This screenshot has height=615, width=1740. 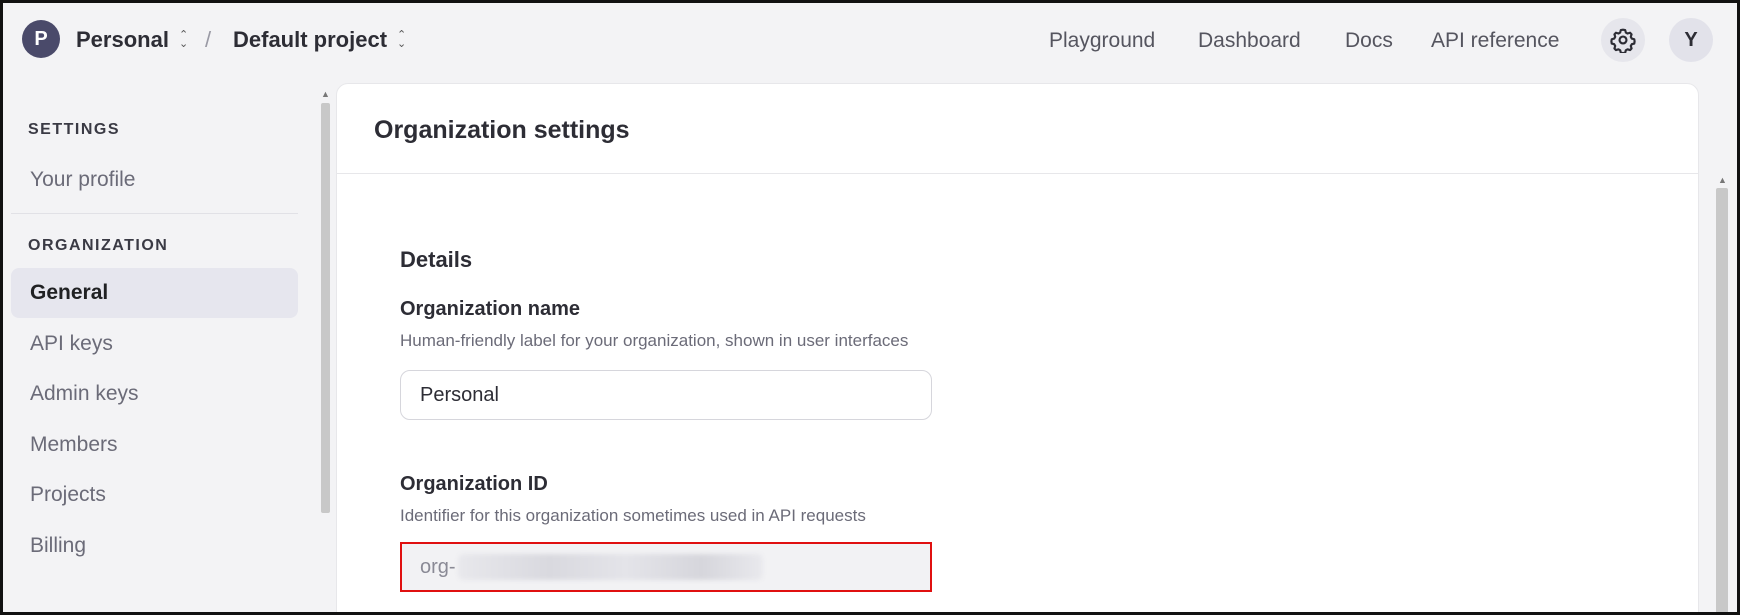 What do you see at coordinates (154, 495) in the screenshot?
I see `sidebar-item-projects: Projects` at bounding box center [154, 495].